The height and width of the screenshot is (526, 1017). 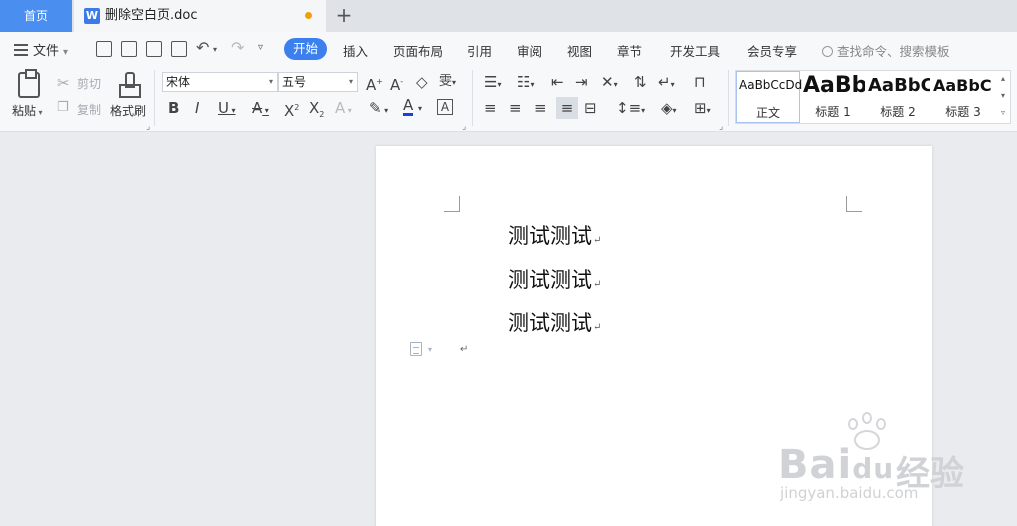 What do you see at coordinates (1003, 96) in the screenshot?
I see `styles-scroll: ▴ ▾ ▿` at bounding box center [1003, 96].